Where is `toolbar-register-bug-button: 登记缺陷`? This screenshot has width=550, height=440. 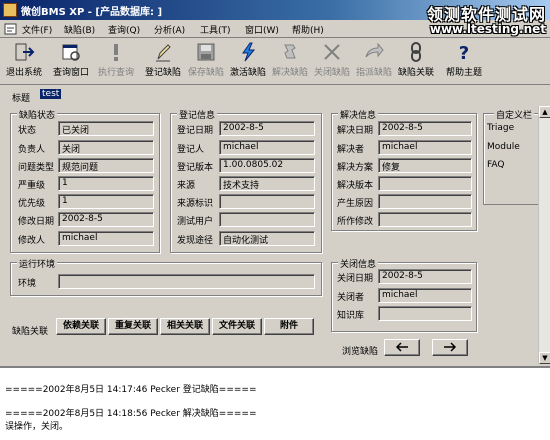 toolbar-register-bug-button: 登记缺陷 is located at coordinates (163, 62).